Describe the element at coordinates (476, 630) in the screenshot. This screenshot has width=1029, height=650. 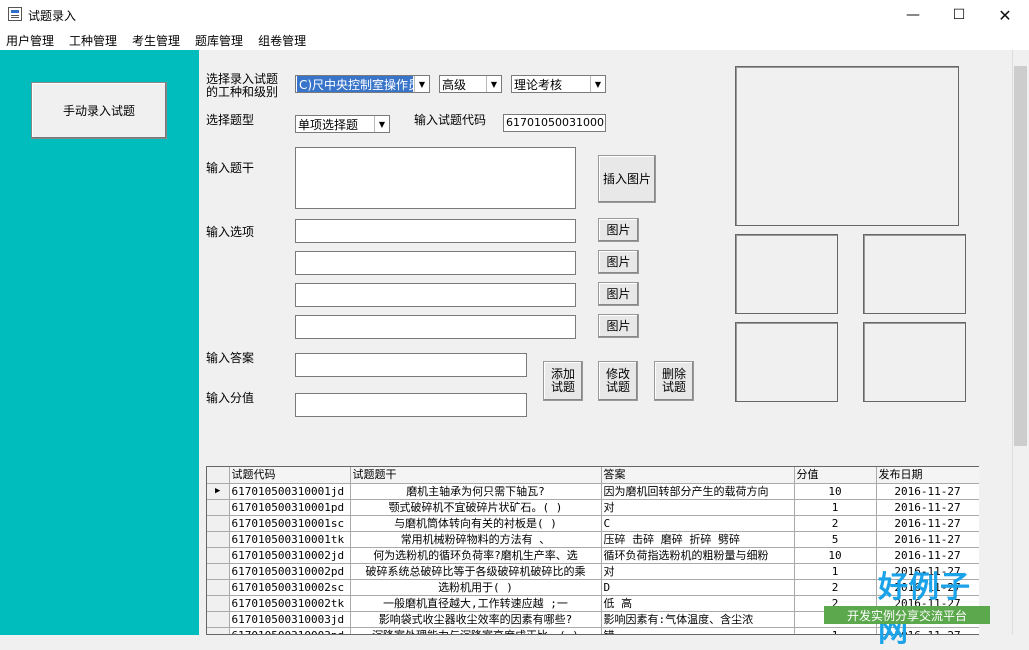
I see `table-cell: 沉降室处理能力与沉降室高度成正比。( )` at that location.